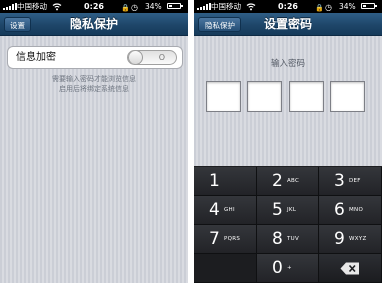 The height and width of the screenshot is (283, 382). I want to click on key-digit: 3, so click(339, 181).